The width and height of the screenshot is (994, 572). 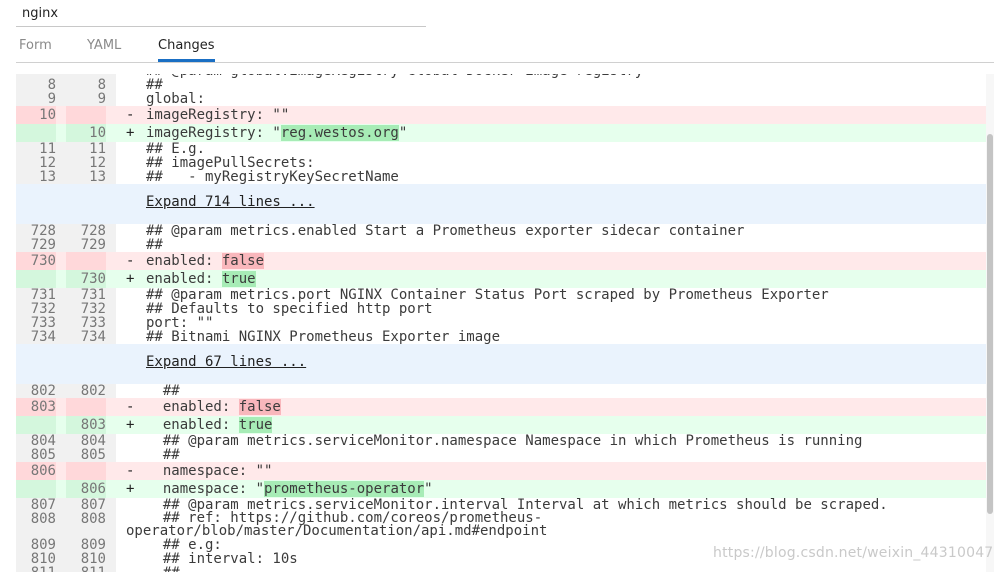 What do you see at coordinates (43, 519) in the screenshot?
I see `old-line-number: 808` at bounding box center [43, 519].